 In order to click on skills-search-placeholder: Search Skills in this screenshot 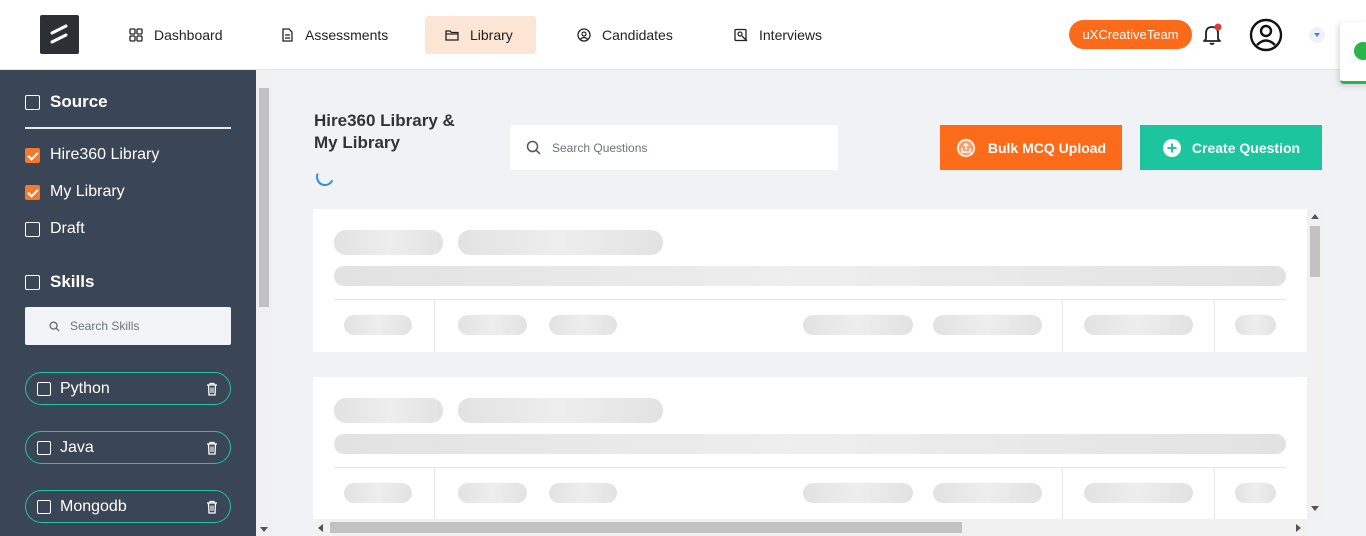, I will do `click(105, 326)`.